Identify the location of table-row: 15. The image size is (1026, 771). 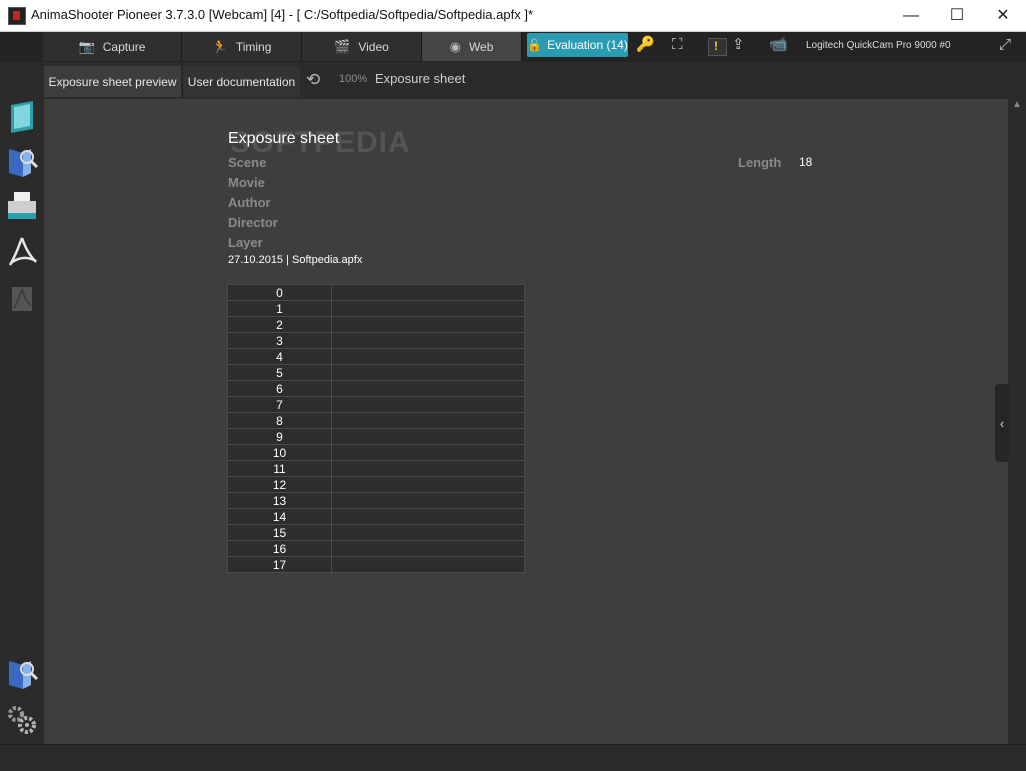
(376, 532).